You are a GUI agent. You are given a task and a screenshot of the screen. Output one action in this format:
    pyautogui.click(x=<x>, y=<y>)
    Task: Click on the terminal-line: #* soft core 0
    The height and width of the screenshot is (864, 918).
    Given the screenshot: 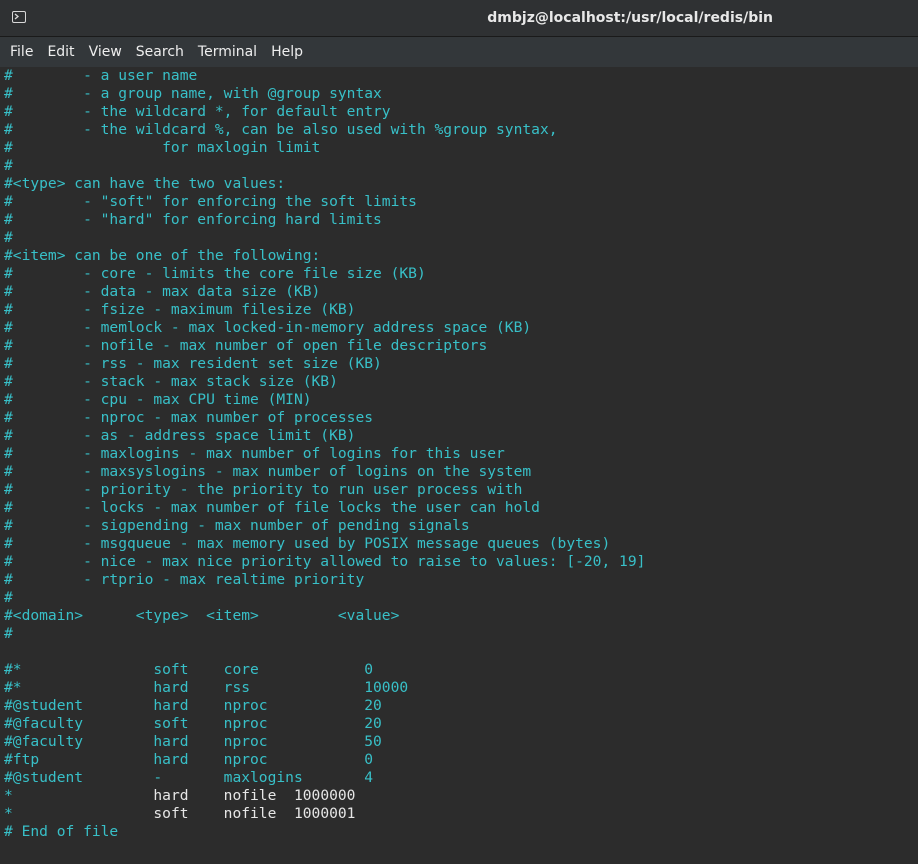 What is the action you would take?
    pyautogui.click(x=189, y=669)
    